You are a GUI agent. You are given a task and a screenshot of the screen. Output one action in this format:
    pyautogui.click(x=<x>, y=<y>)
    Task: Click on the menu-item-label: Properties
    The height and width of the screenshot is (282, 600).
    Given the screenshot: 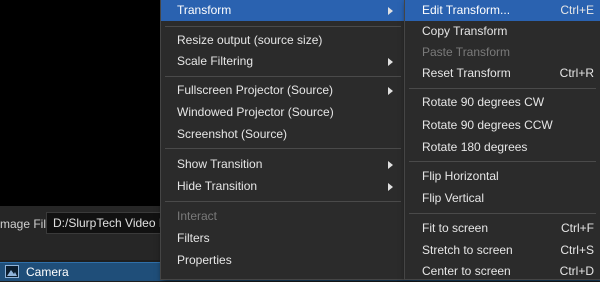 What is the action you would take?
    pyautogui.click(x=204, y=260)
    